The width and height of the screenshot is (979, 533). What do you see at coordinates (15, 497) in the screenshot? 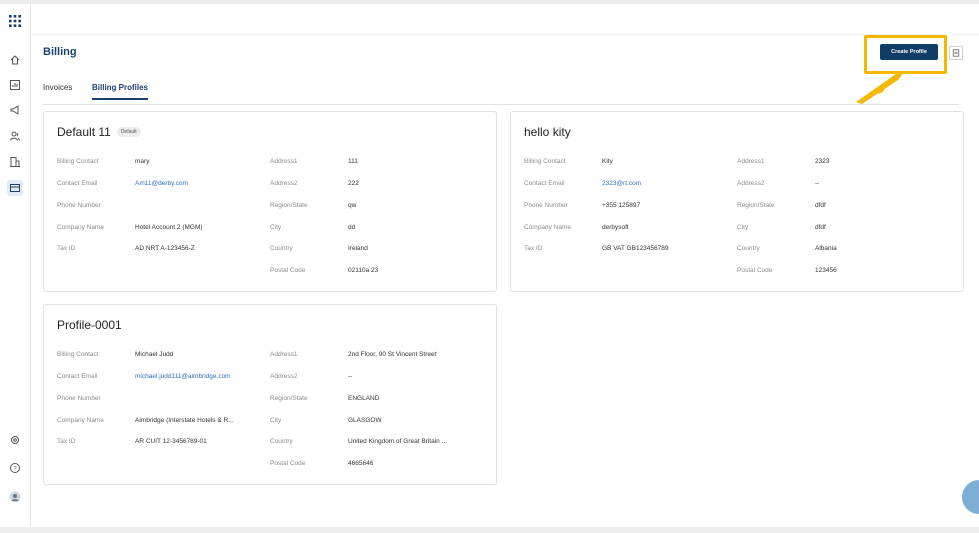
I see `user-avatar` at bounding box center [15, 497].